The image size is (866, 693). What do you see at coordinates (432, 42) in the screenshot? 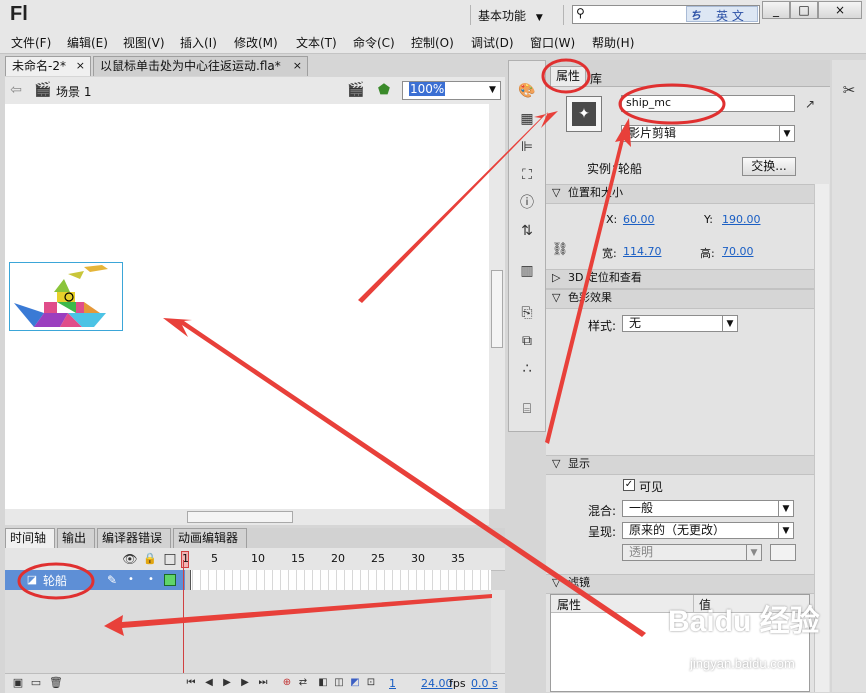
I see `menu-control: 控制(O)` at bounding box center [432, 42].